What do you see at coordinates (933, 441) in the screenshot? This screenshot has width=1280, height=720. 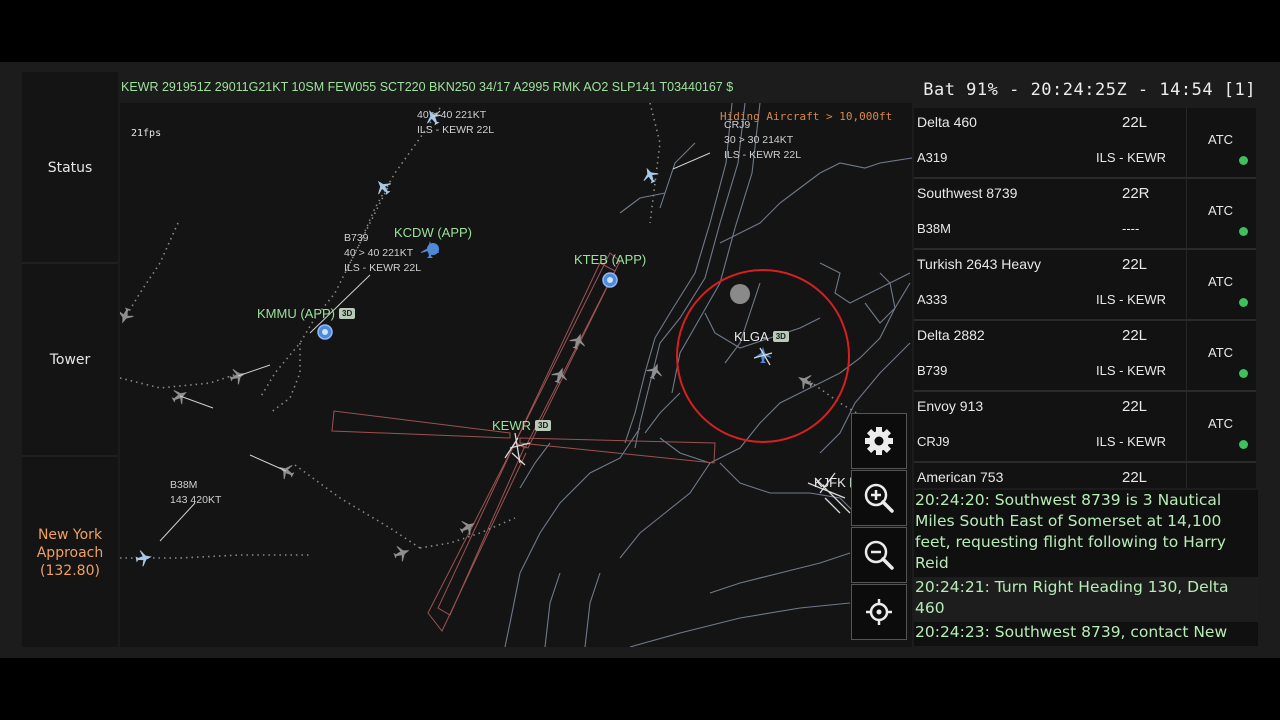 I see `strip-aircraft-type: CRJ9` at bounding box center [933, 441].